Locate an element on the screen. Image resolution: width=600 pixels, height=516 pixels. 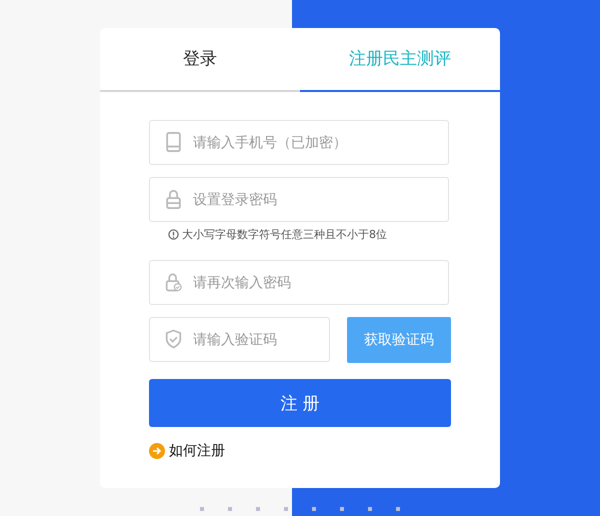
input-field: 请再次输入密码 is located at coordinates (299, 282).